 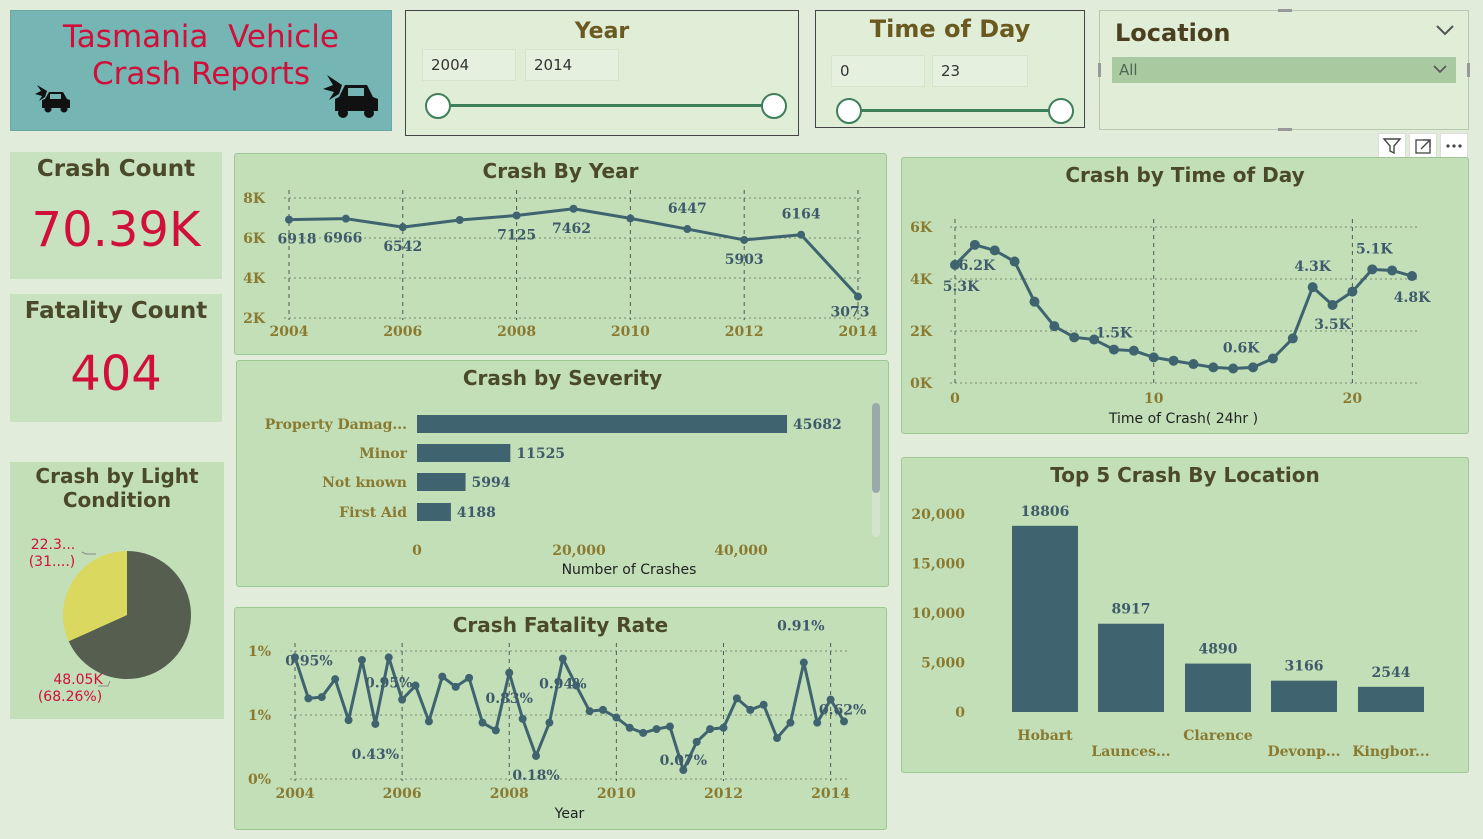 What do you see at coordinates (1353, 399) in the screenshot?
I see `x-tick-label: 20` at bounding box center [1353, 399].